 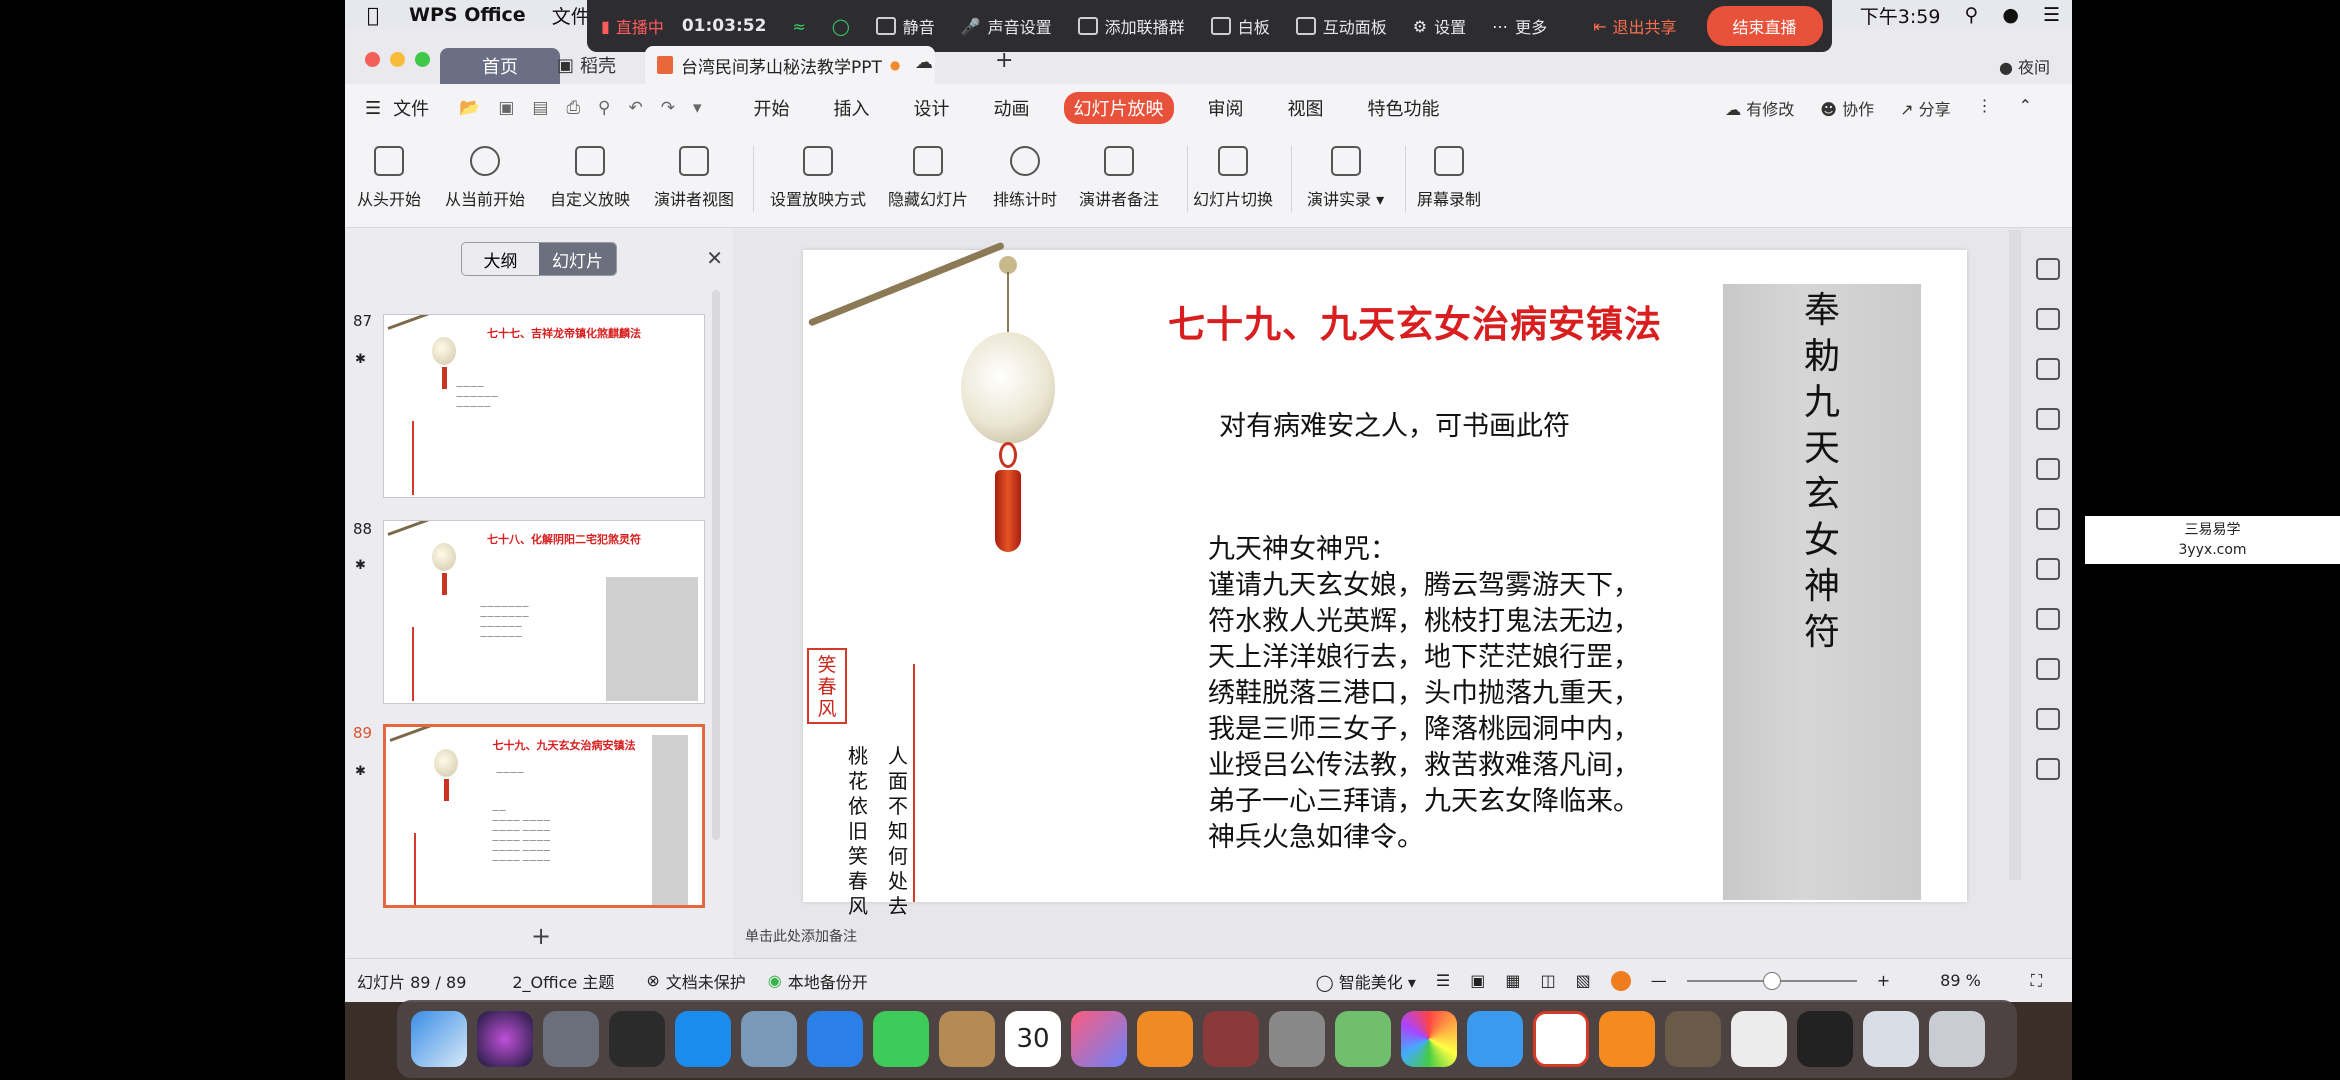 I want to click on siri-icon: ●, so click(x=2010, y=15).